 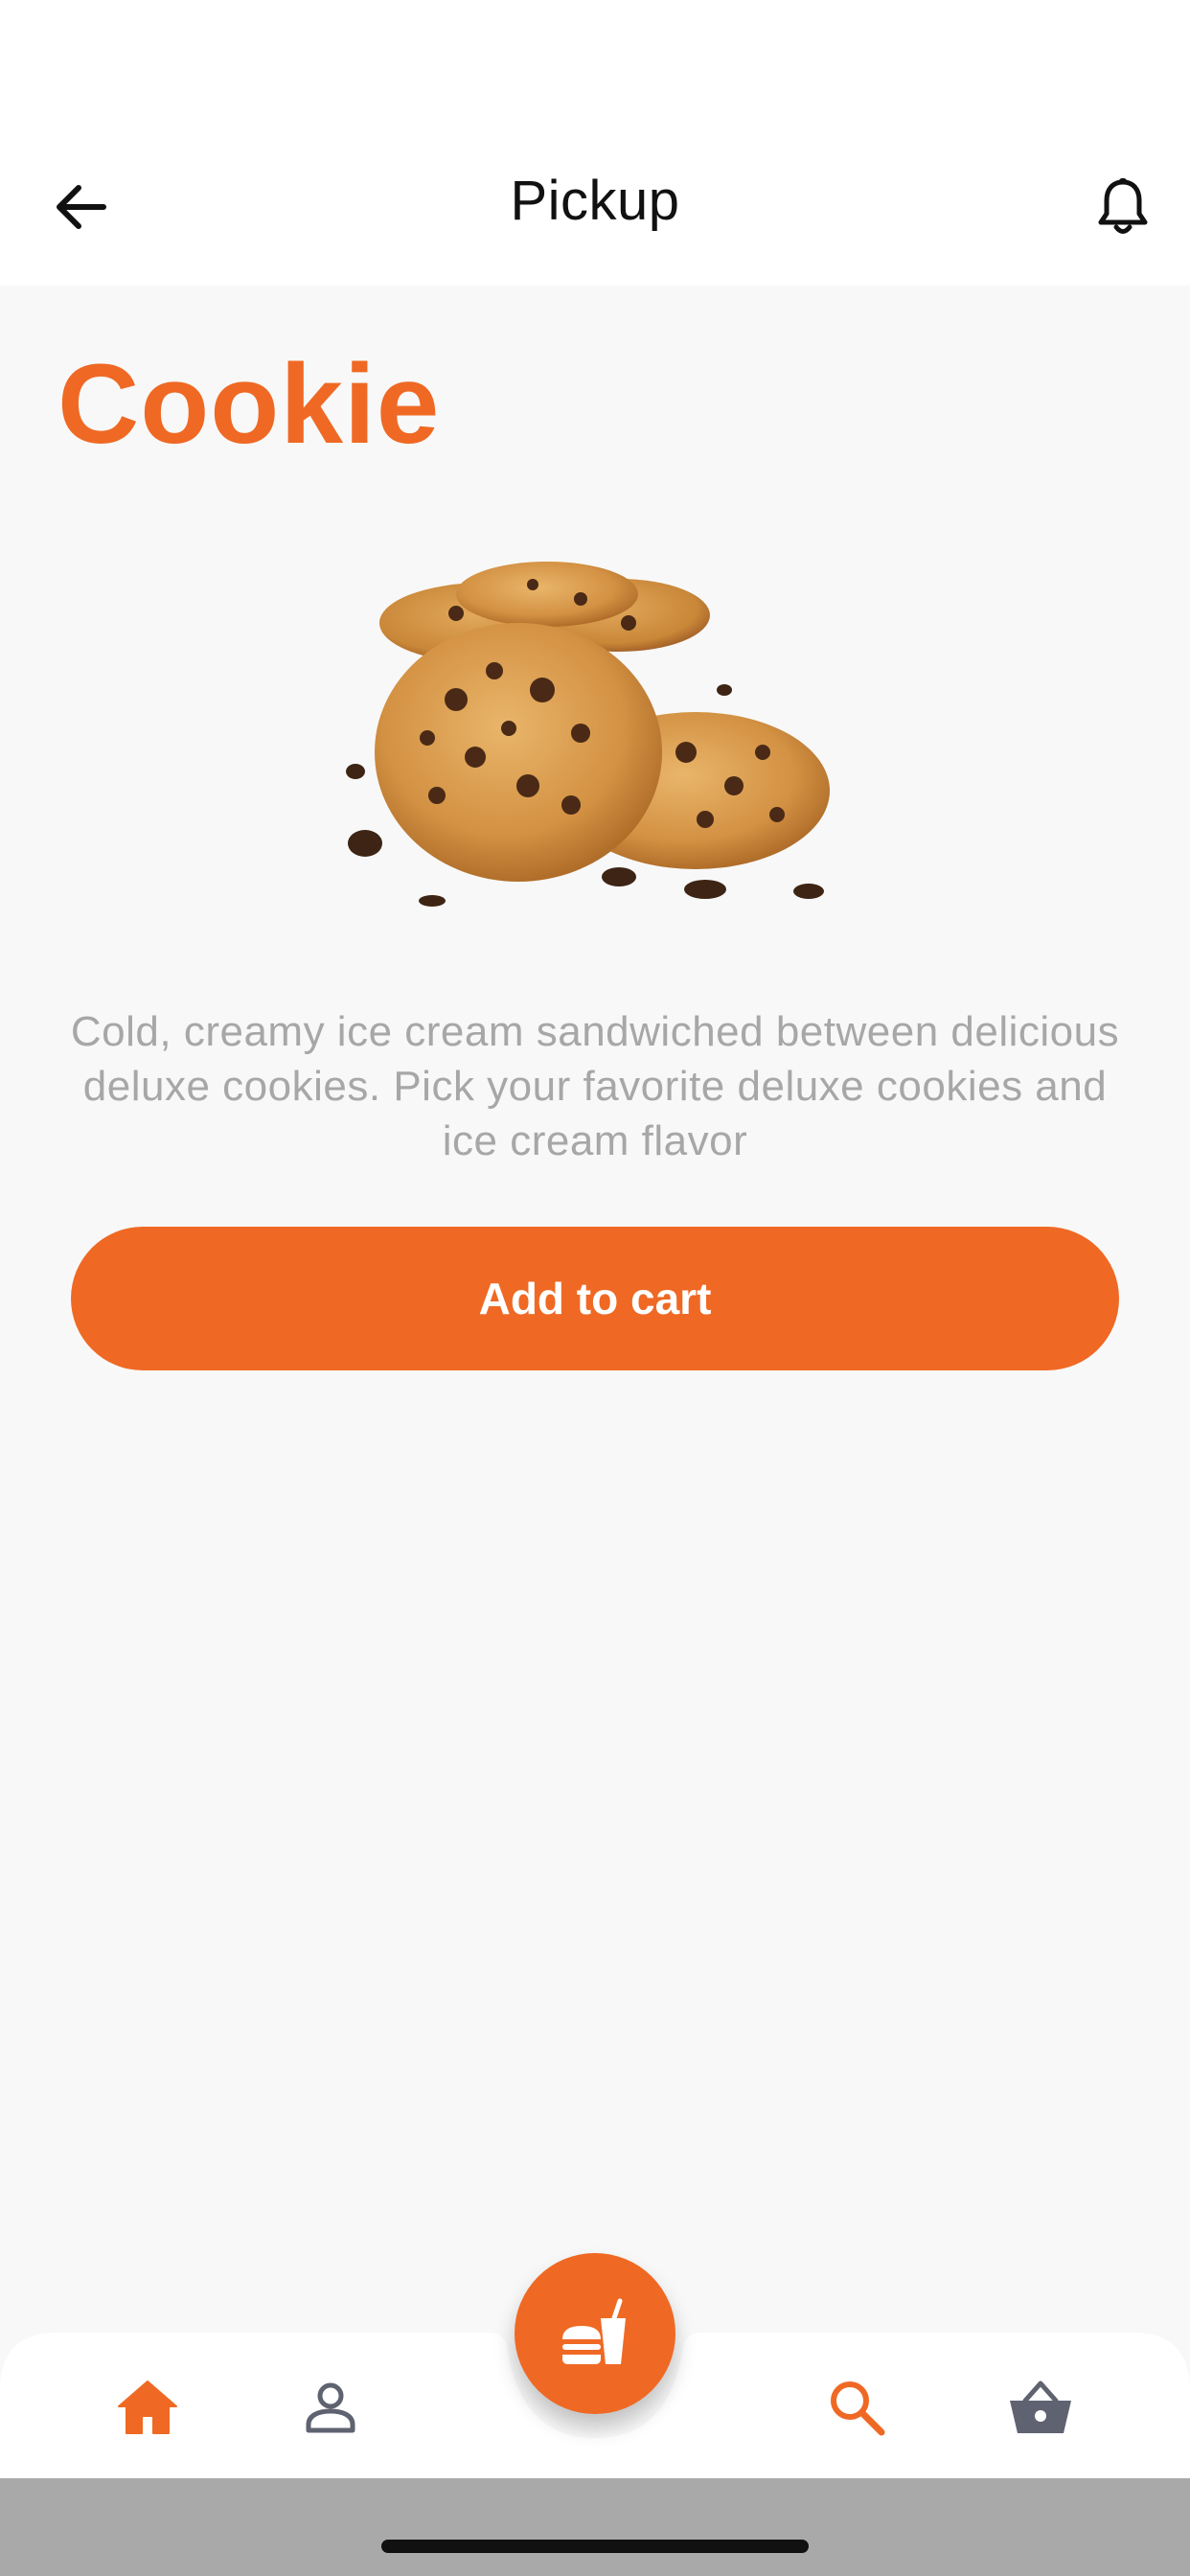 I want to click on add-to-cart-button: Add to cart, so click(x=595, y=1298).